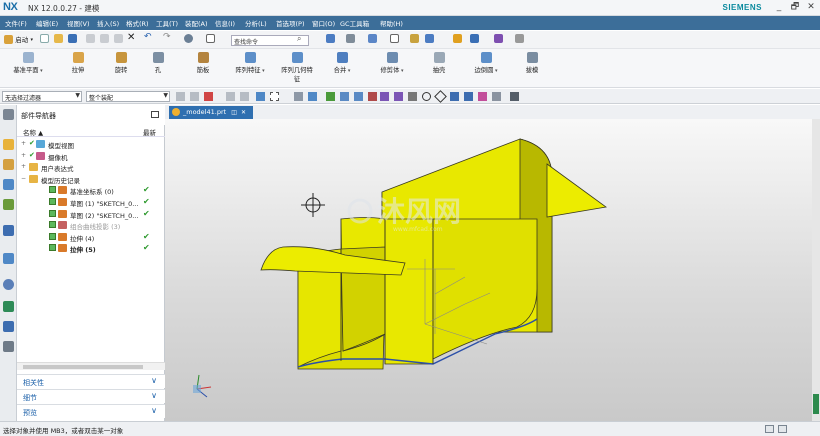 The width and height of the screenshot is (820, 436). Describe the element at coordinates (350, 40) in the screenshot. I see `orient-view-icon` at that location.